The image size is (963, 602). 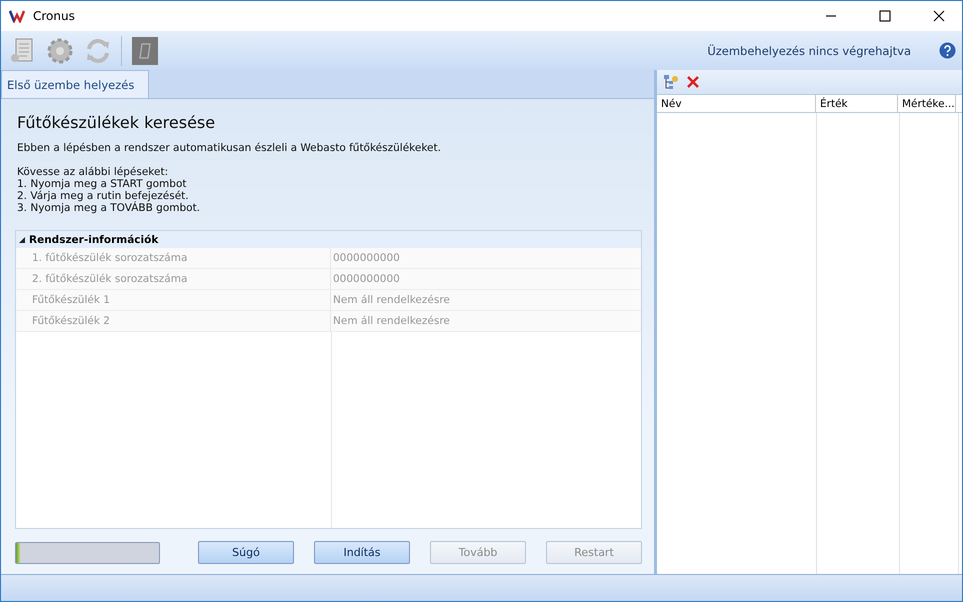 What do you see at coordinates (17, 16) in the screenshot?
I see `app-logo-icon` at bounding box center [17, 16].